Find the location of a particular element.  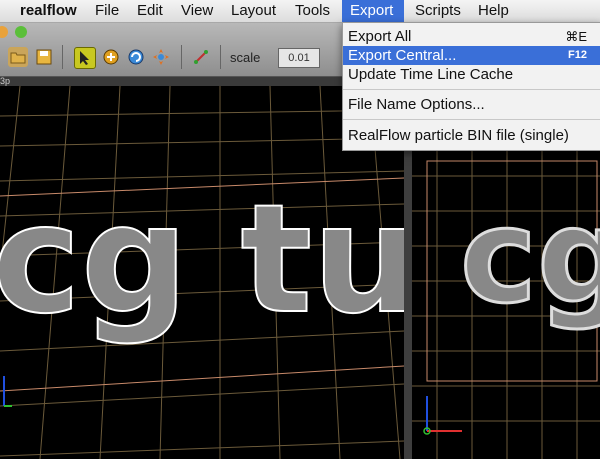

menu-edit: Edit is located at coordinates (150, 11).